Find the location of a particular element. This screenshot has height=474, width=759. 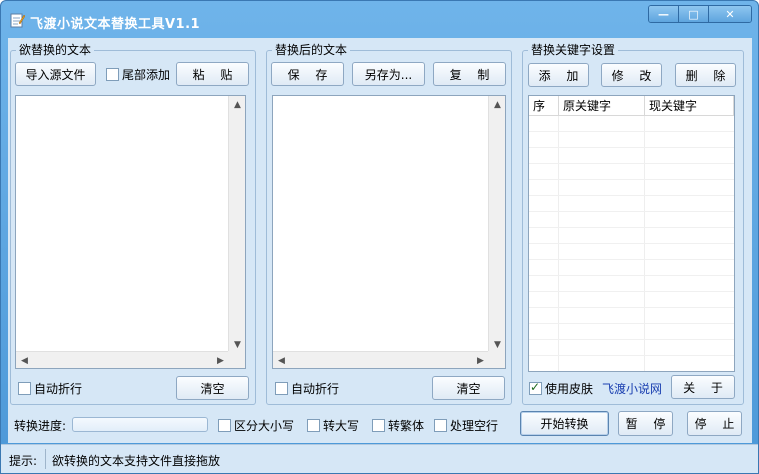

status-bar: 提示: 欲转换的文本支持文件直接拖放 is located at coordinates (379, 458).